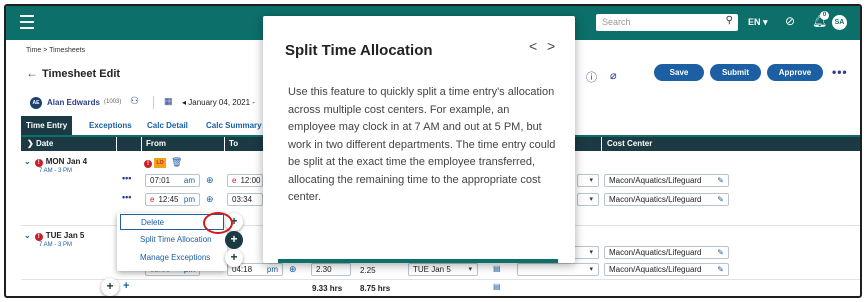  Describe the element at coordinates (68, 144) in the screenshot. I see `col-date-header: ❯ Date` at that location.